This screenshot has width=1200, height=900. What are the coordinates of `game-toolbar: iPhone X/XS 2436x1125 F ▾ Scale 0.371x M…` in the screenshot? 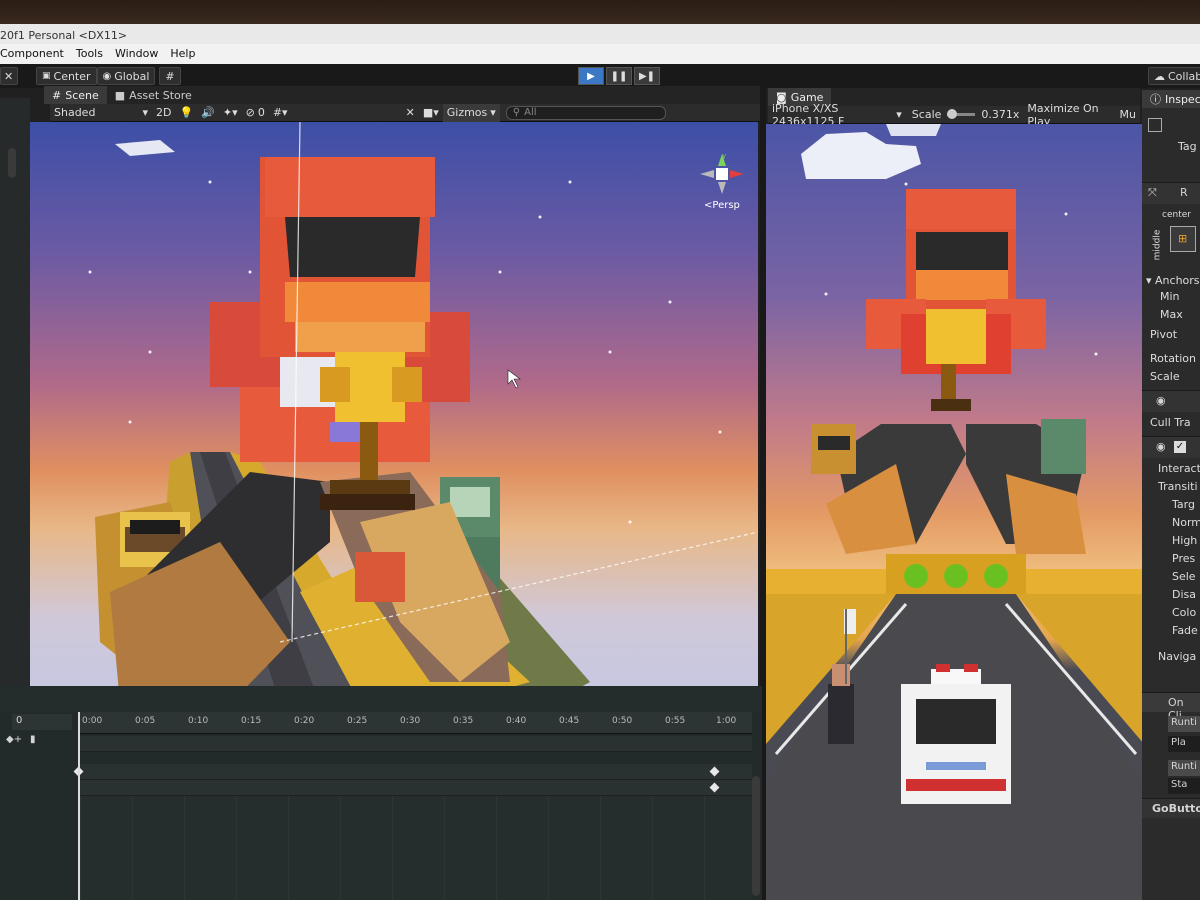 It's located at (954, 115).